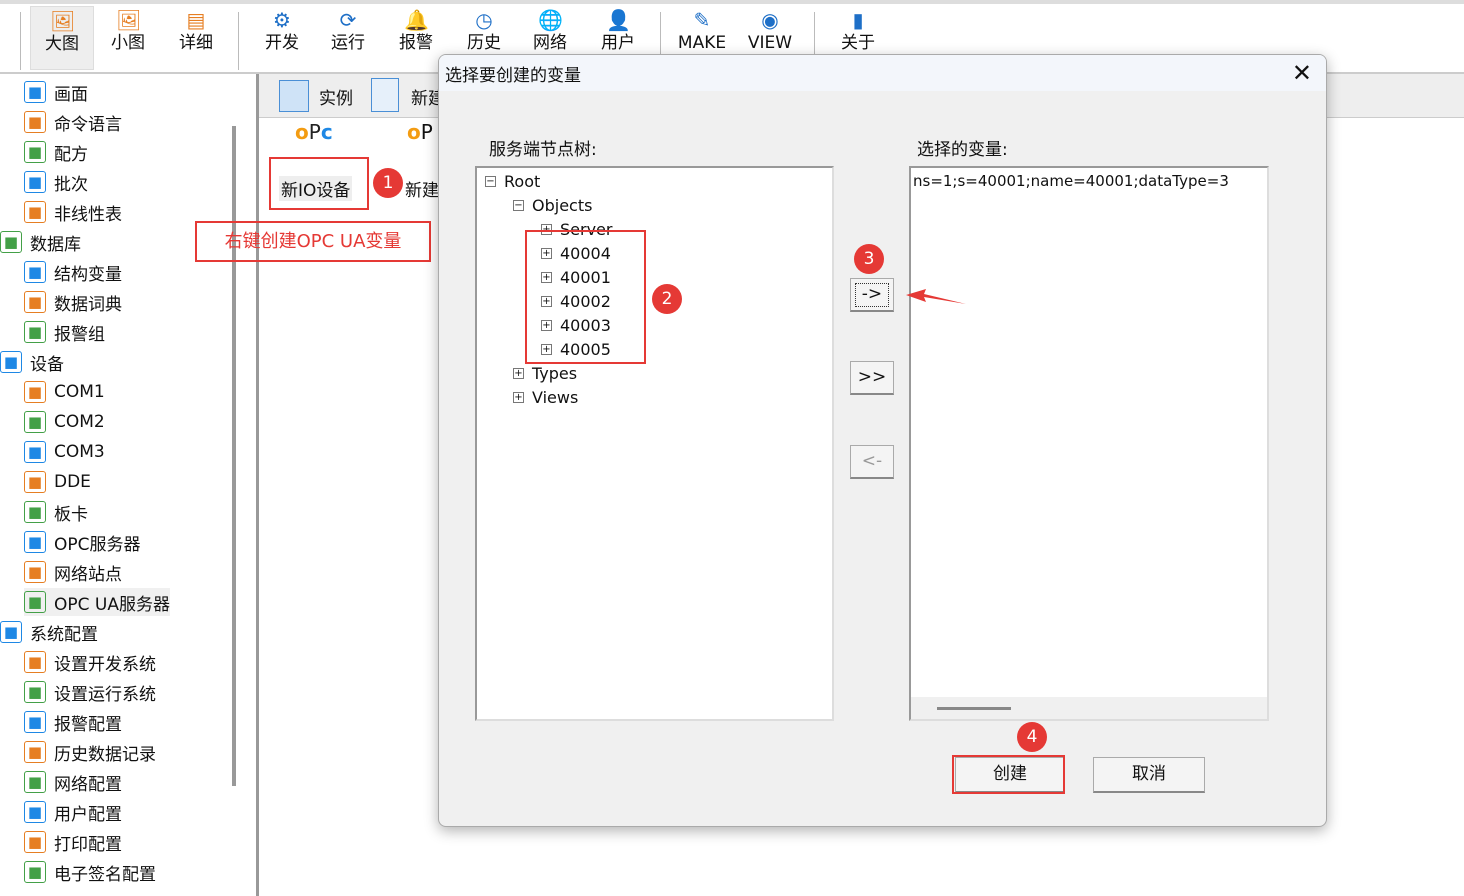 This screenshot has height=896, width=1464. I want to click on tree-item: ■ 批次, so click(56, 182).